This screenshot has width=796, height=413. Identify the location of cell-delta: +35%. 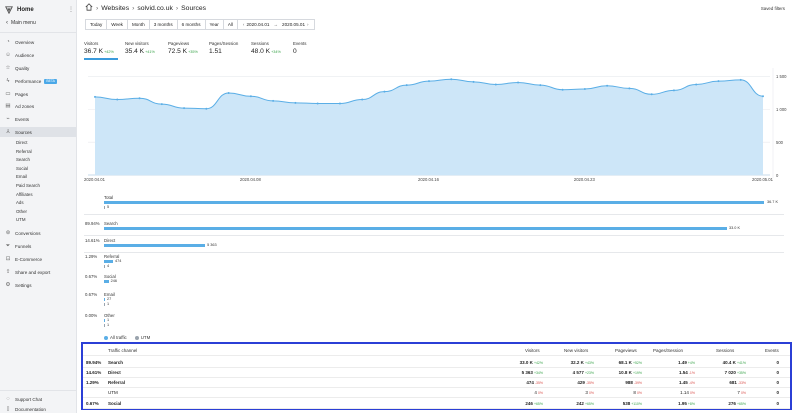
(741, 373).